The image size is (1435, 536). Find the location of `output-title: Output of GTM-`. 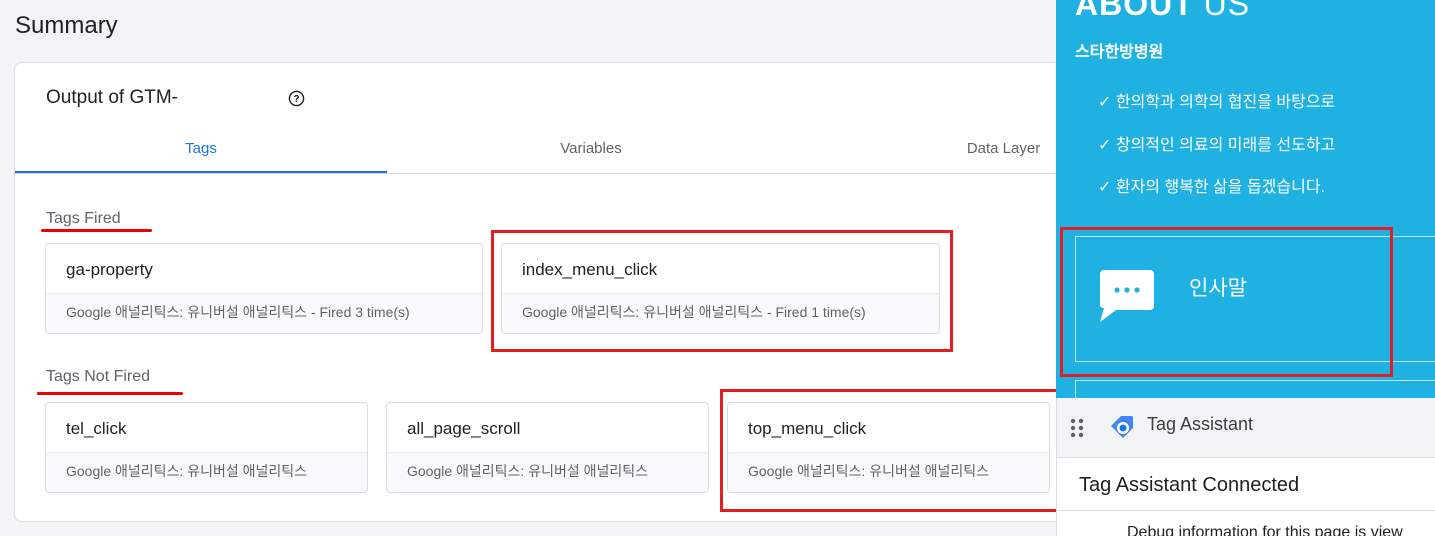

output-title: Output of GTM- is located at coordinates (112, 97).